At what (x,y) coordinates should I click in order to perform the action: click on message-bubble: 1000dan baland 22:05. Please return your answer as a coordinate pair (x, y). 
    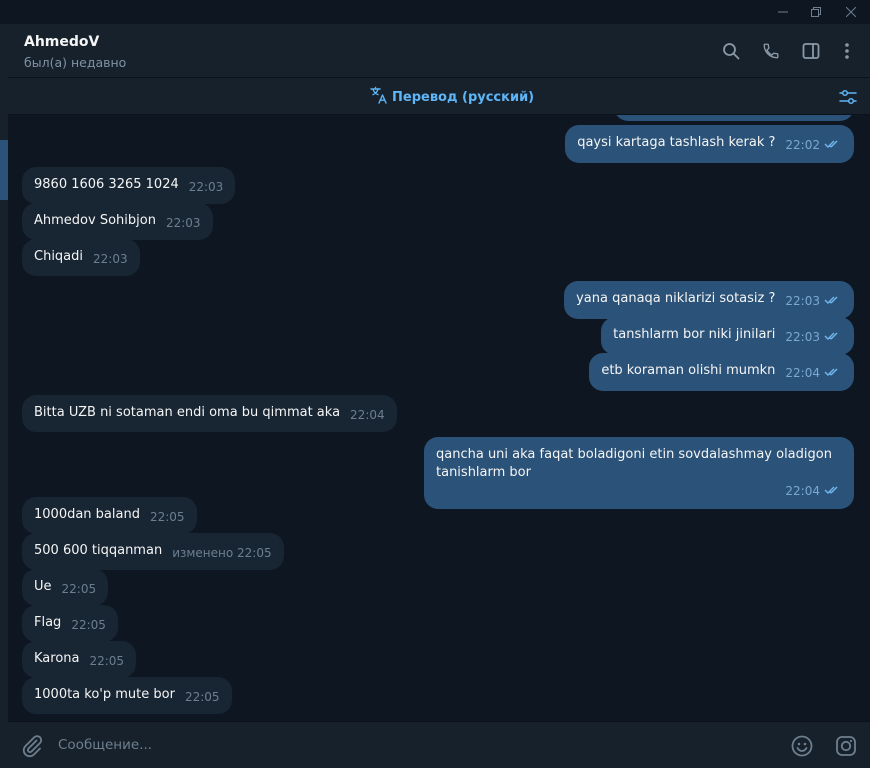
    Looking at the image, I should click on (109, 515).